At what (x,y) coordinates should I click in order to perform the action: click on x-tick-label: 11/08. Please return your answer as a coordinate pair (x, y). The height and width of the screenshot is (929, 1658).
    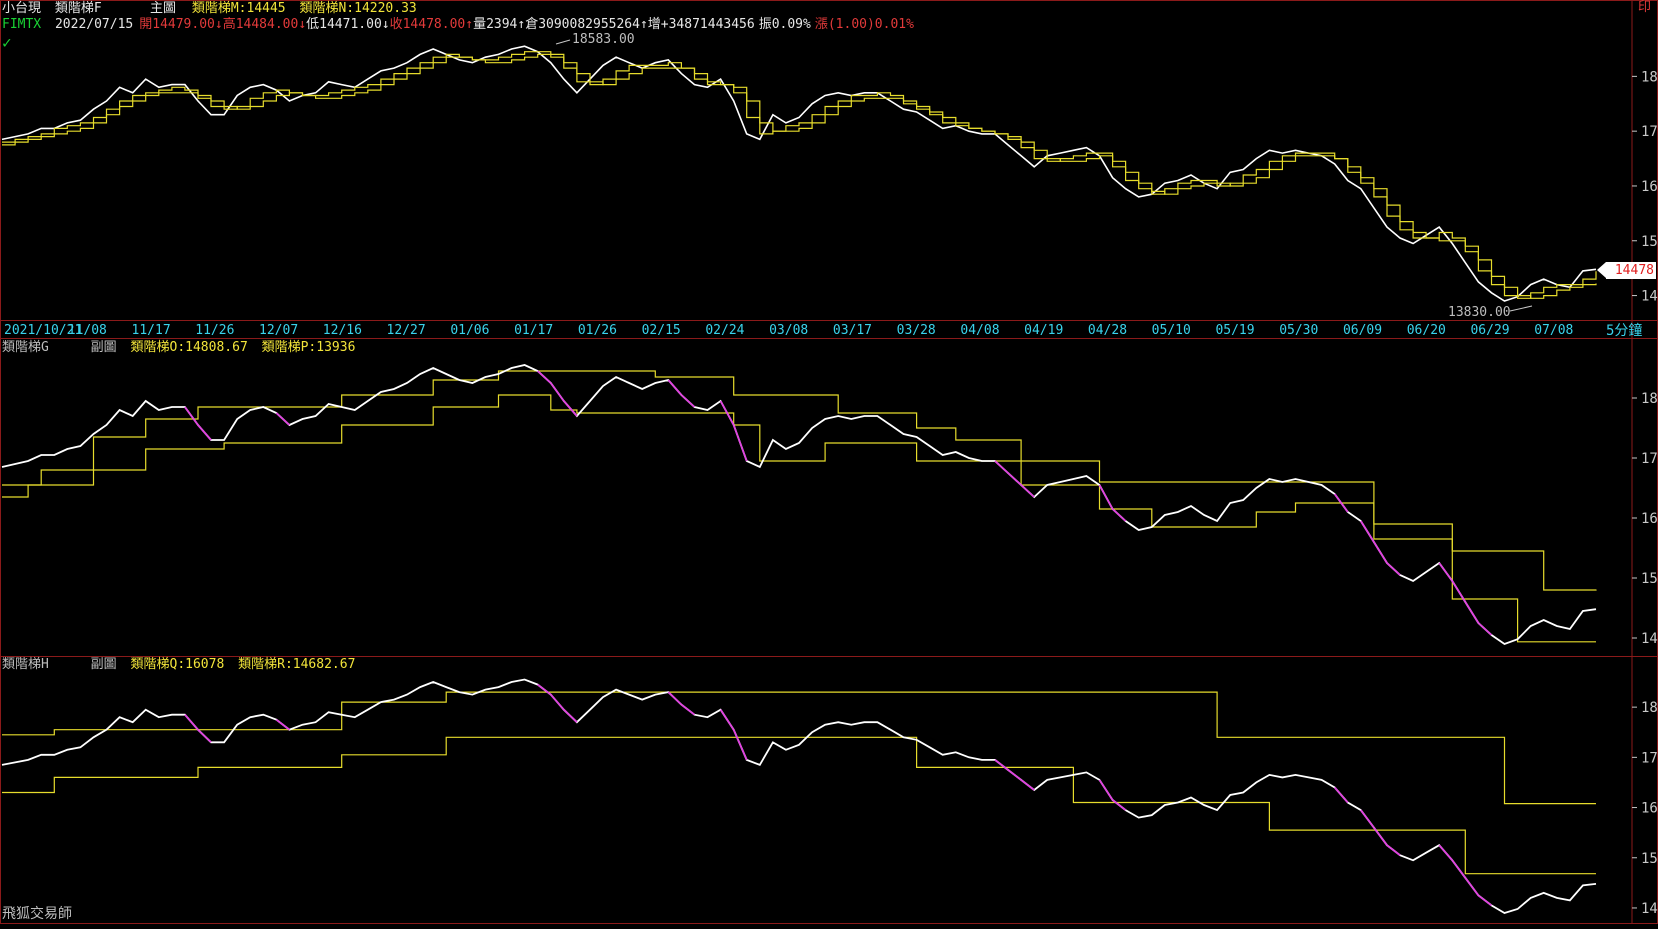
    Looking at the image, I should click on (87, 330).